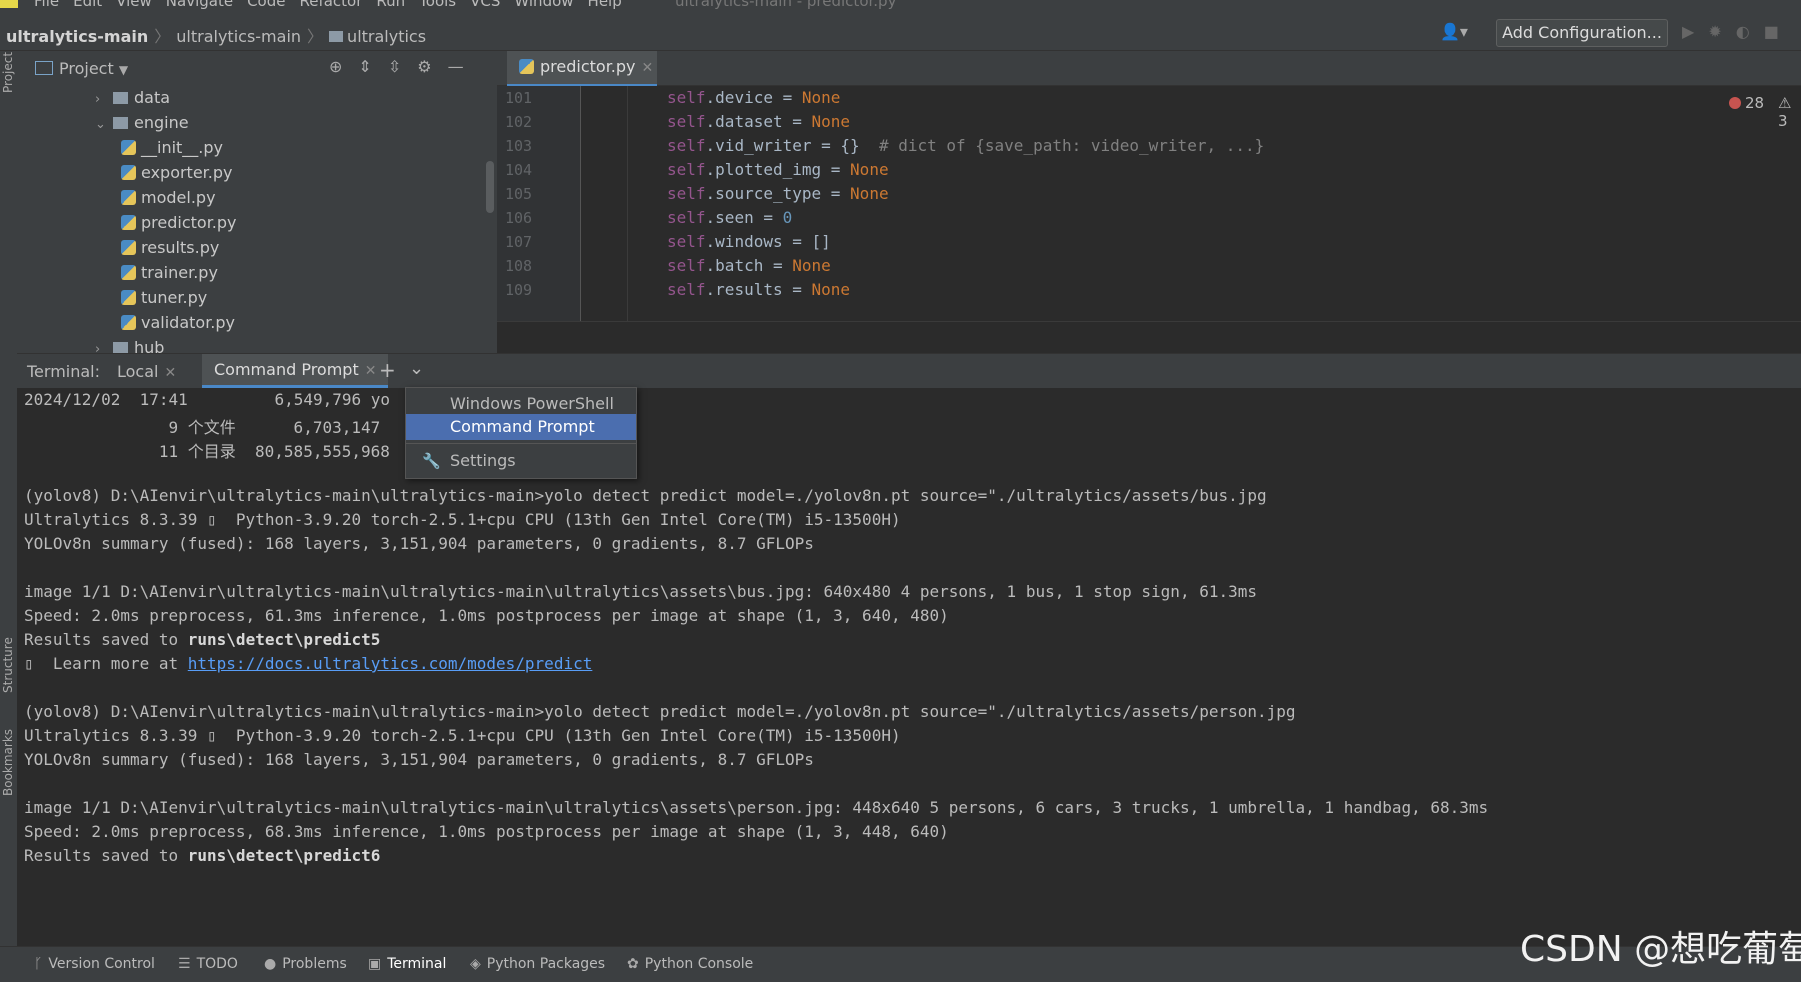 This screenshot has width=1801, height=982. Describe the element at coordinates (831, 121) in the screenshot. I see `code-value: None` at that location.